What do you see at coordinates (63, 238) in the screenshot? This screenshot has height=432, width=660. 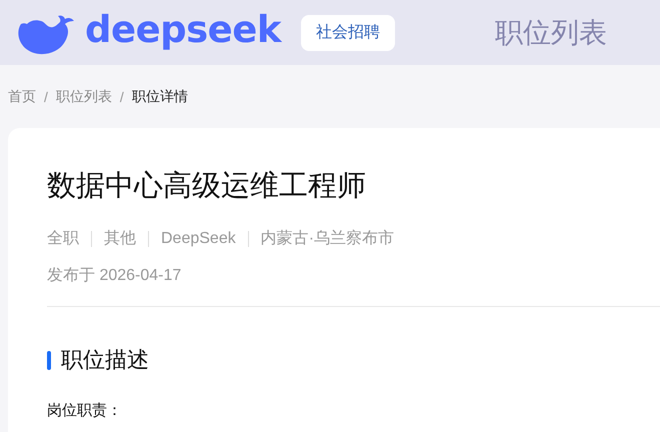 I see `job-tag: 全职` at bounding box center [63, 238].